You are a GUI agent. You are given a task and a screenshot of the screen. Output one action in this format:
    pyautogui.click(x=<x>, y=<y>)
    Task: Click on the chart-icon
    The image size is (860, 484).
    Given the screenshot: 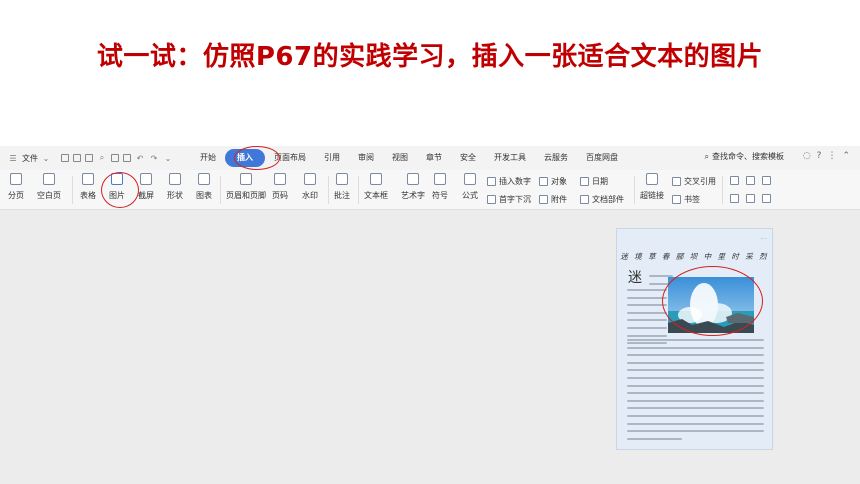 What is the action you would take?
    pyautogui.click(x=204, y=179)
    